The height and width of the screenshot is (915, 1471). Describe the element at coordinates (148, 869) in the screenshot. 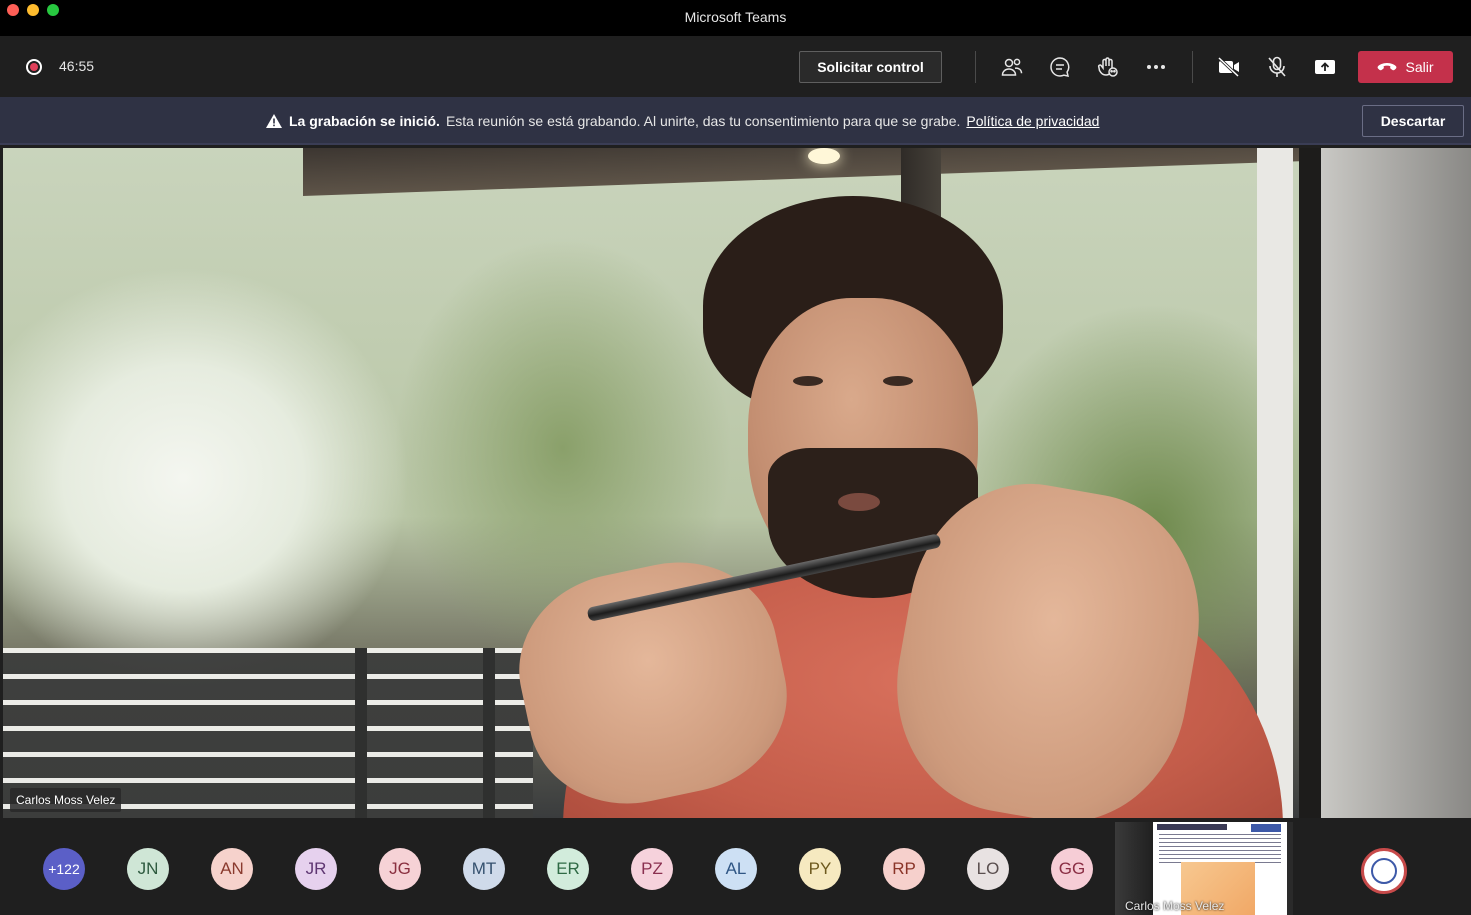

I see `participant-avatar: JN` at that location.